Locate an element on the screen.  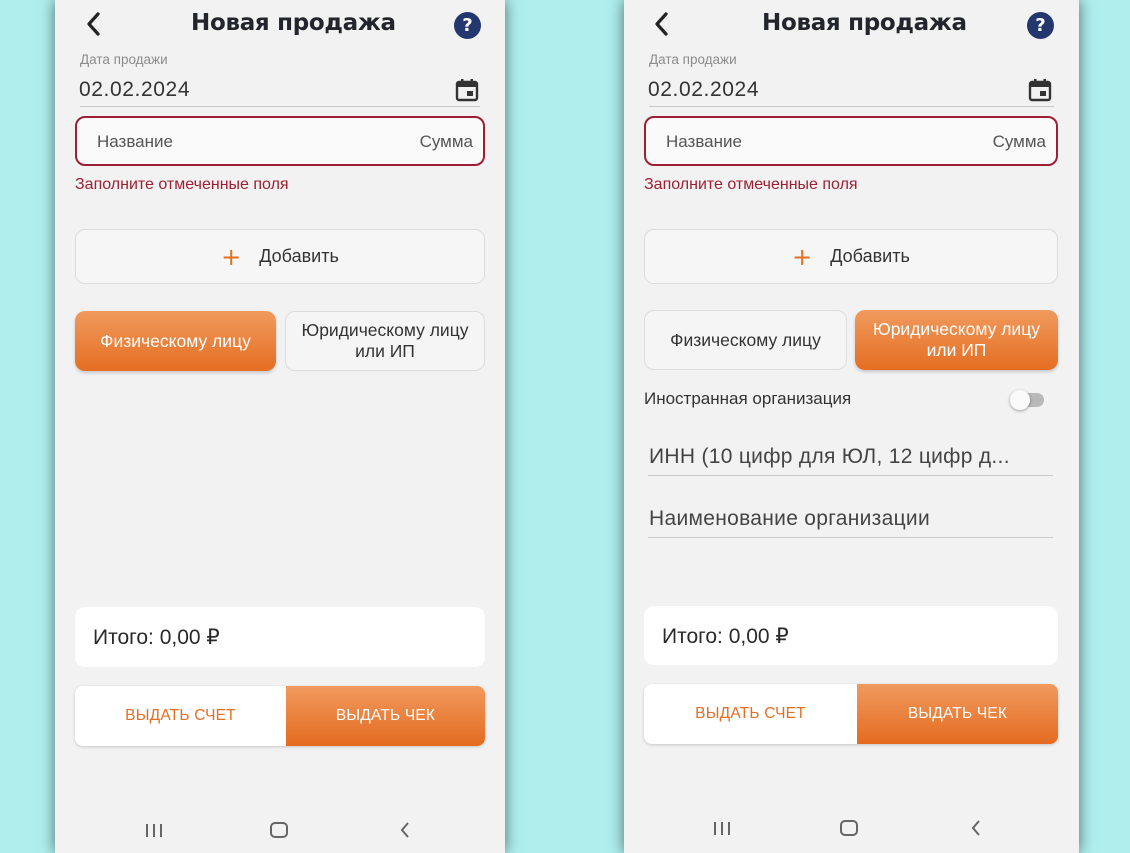
toggle-knob is located at coordinates (1020, 400).